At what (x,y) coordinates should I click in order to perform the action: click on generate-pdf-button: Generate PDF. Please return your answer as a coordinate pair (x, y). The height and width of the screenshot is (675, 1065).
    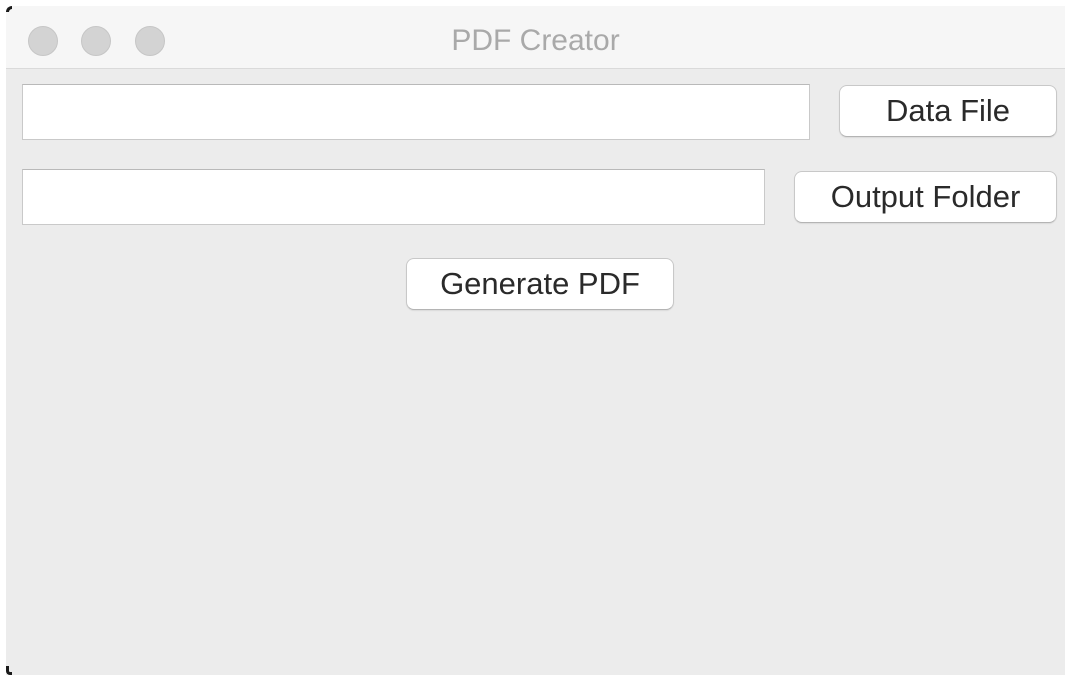
    Looking at the image, I should click on (540, 284).